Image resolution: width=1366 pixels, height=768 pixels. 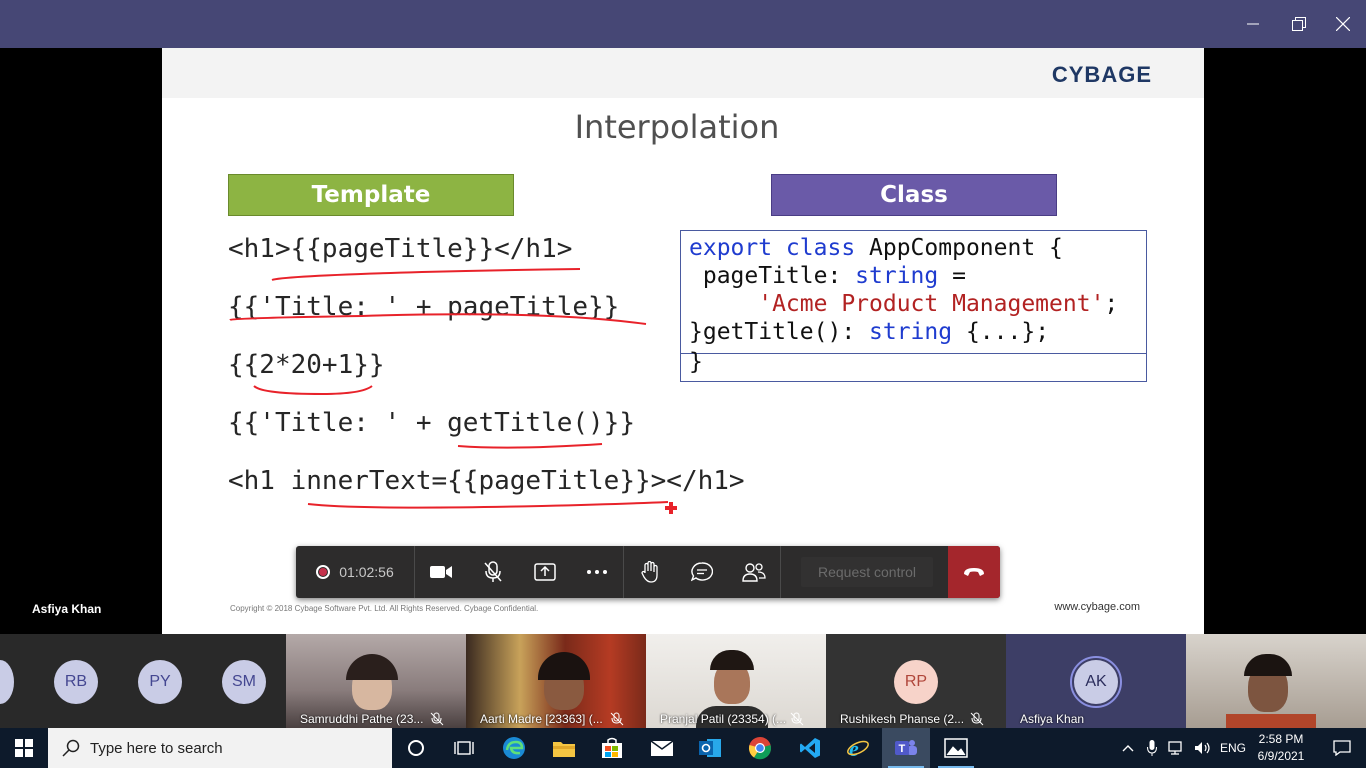 I want to click on avatar: PY, so click(x=160, y=682).